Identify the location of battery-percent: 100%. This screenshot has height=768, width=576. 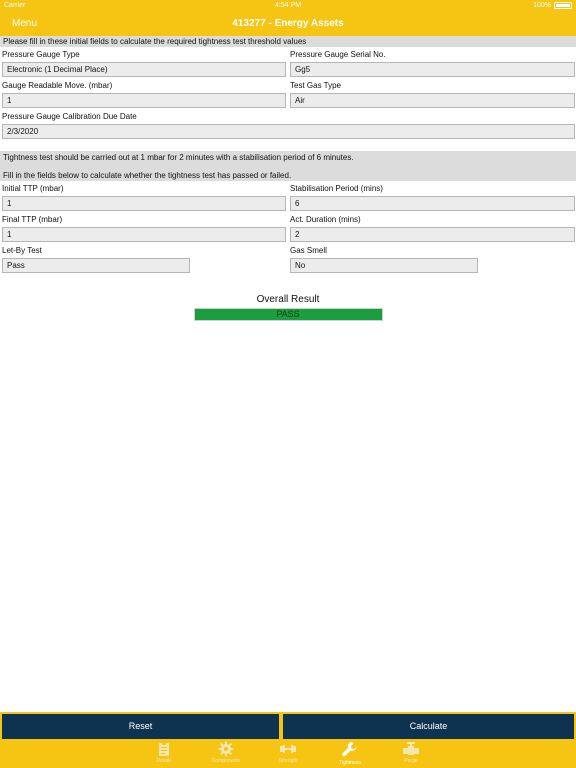
(542, 5).